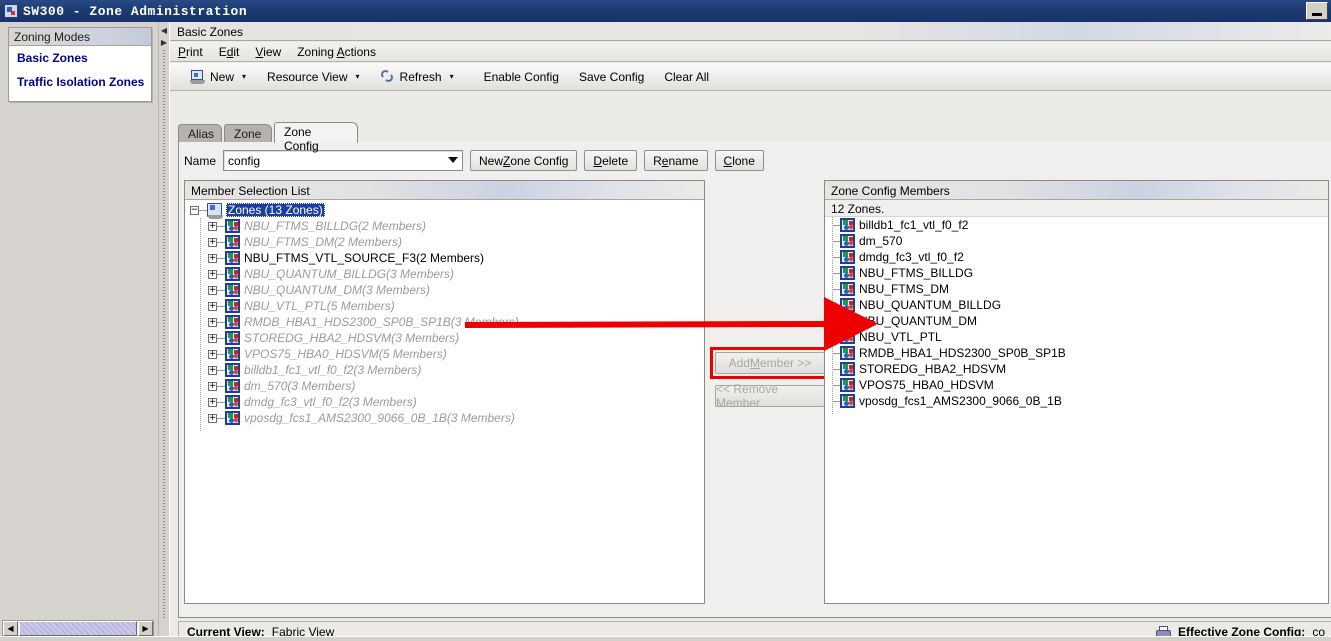 Image resolution: width=1331 pixels, height=641 pixels. What do you see at coordinates (770, 396) in the screenshot?
I see `remove-member-button: << Remove Member` at bounding box center [770, 396].